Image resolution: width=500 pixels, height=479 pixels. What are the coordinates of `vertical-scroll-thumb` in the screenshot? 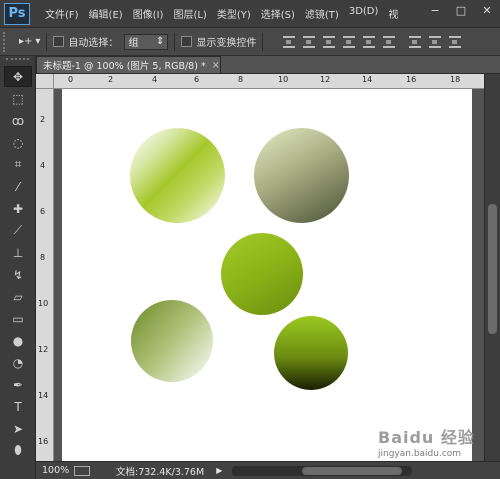 It's located at (492, 269).